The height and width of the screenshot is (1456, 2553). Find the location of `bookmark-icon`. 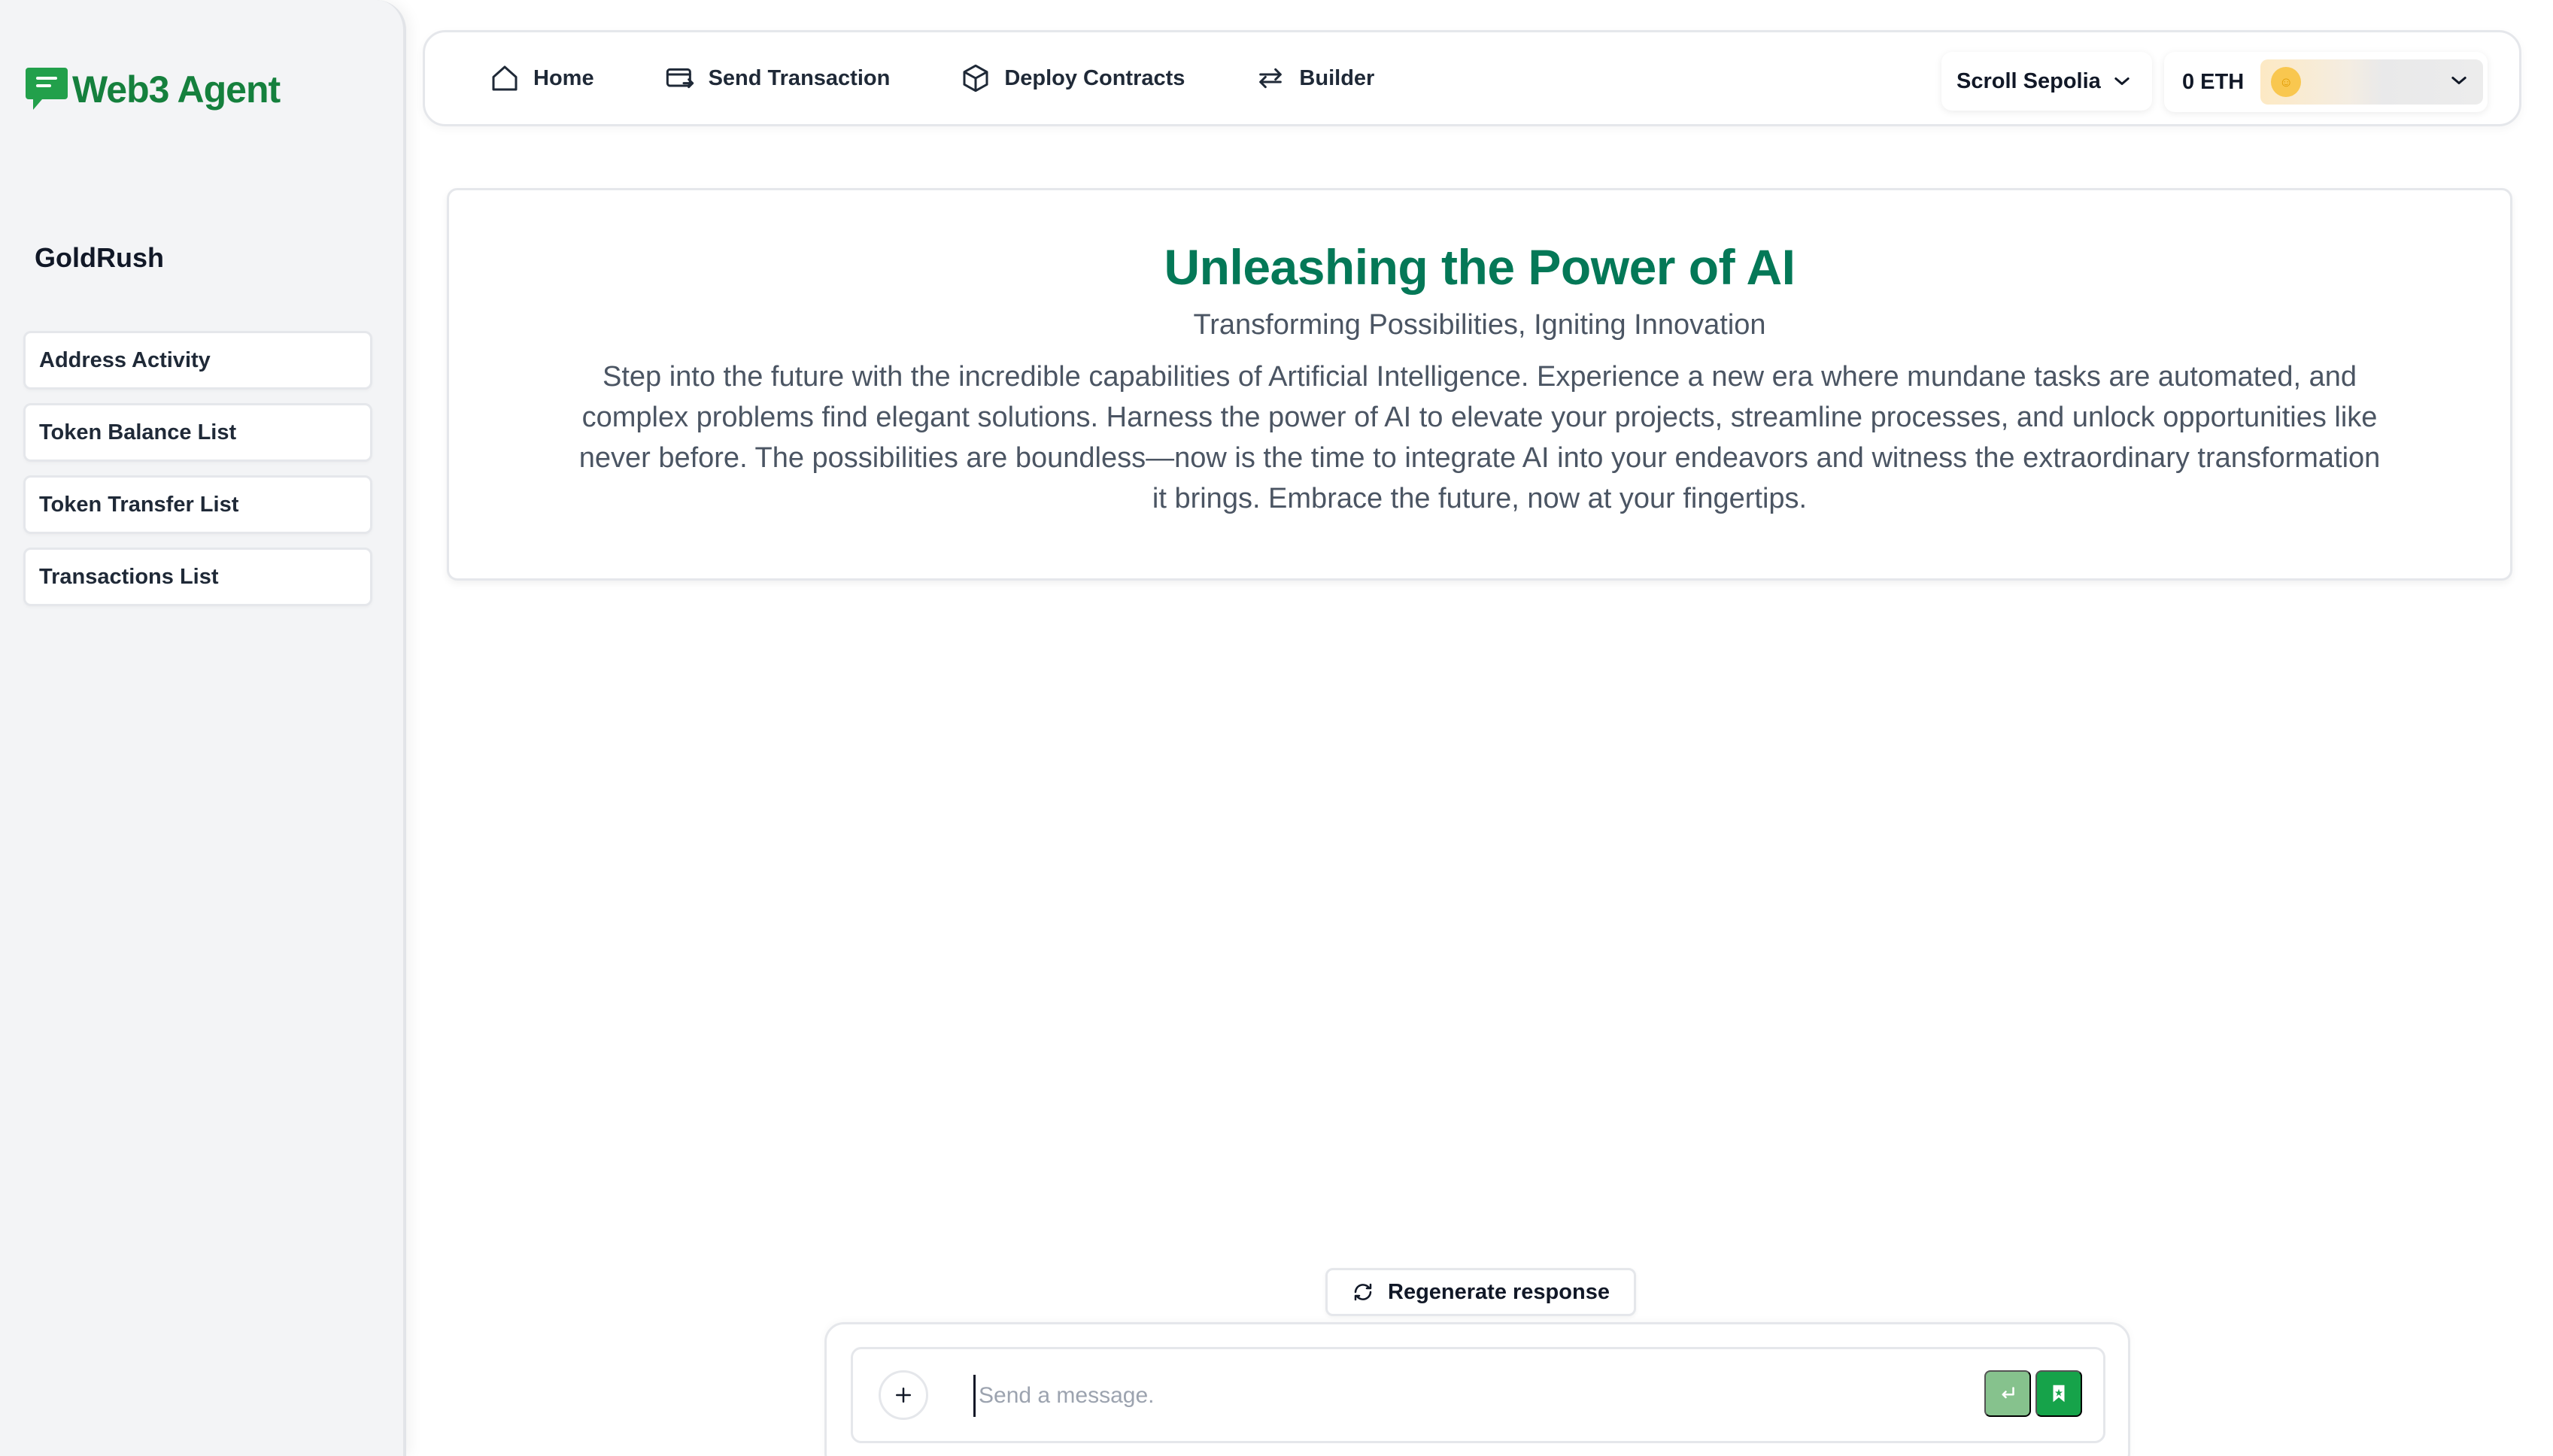

bookmark-icon is located at coordinates (2059, 1394).